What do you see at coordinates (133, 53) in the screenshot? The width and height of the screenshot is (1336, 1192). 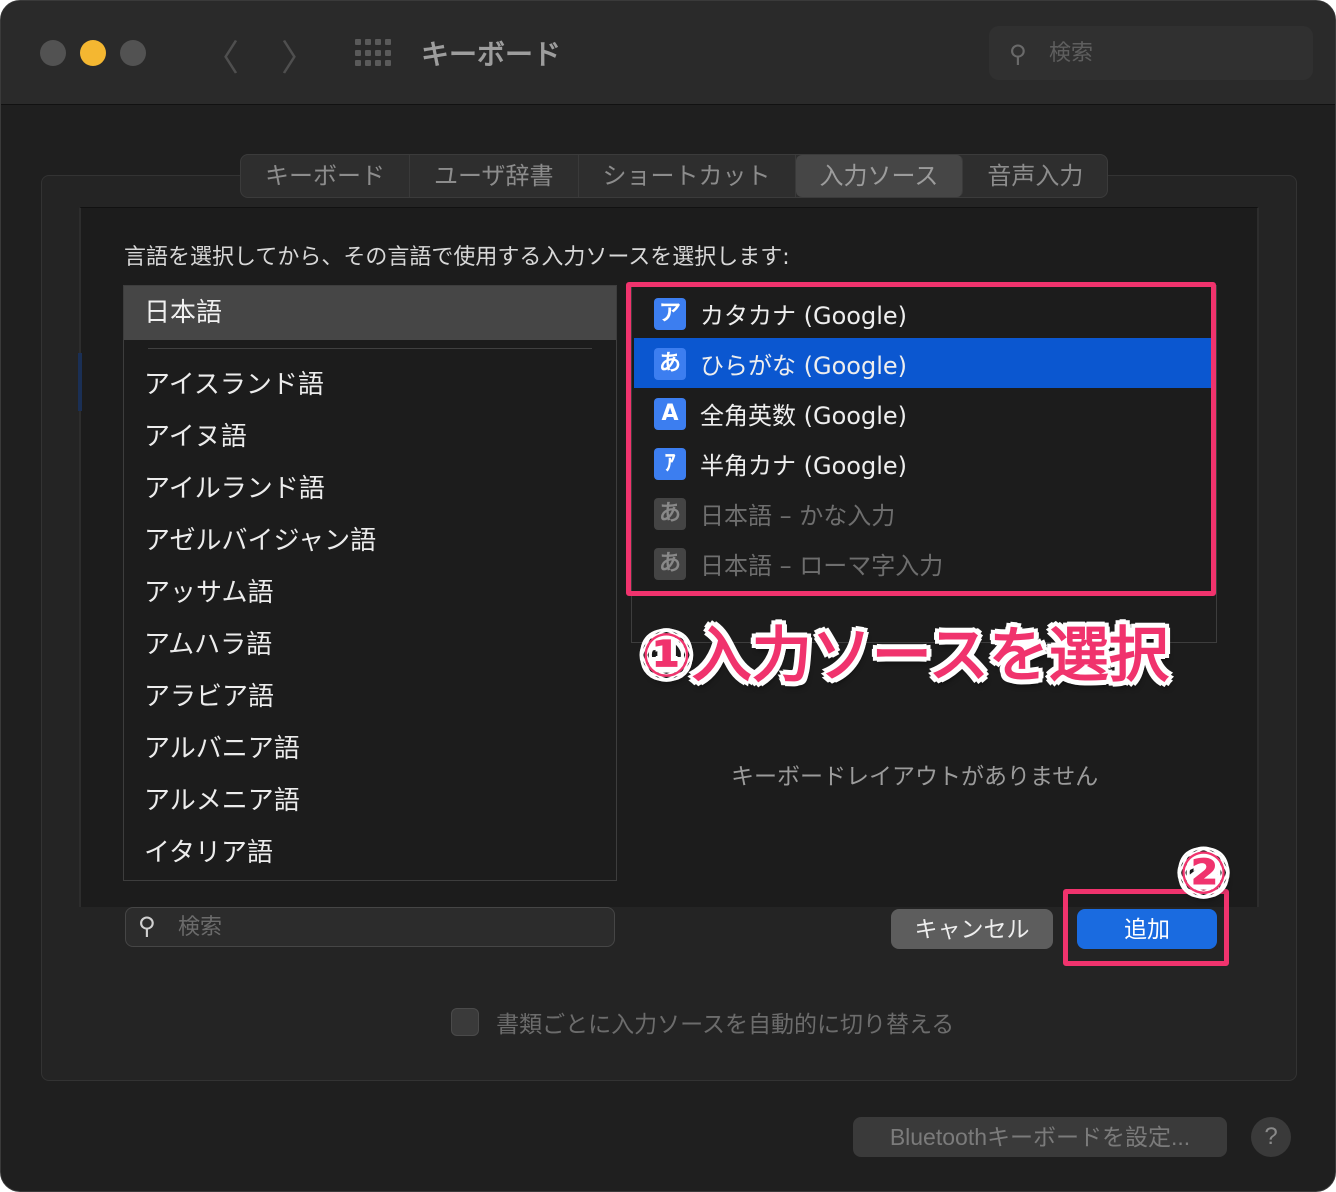 I see `zoom-window-button` at bounding box center [133, 53].